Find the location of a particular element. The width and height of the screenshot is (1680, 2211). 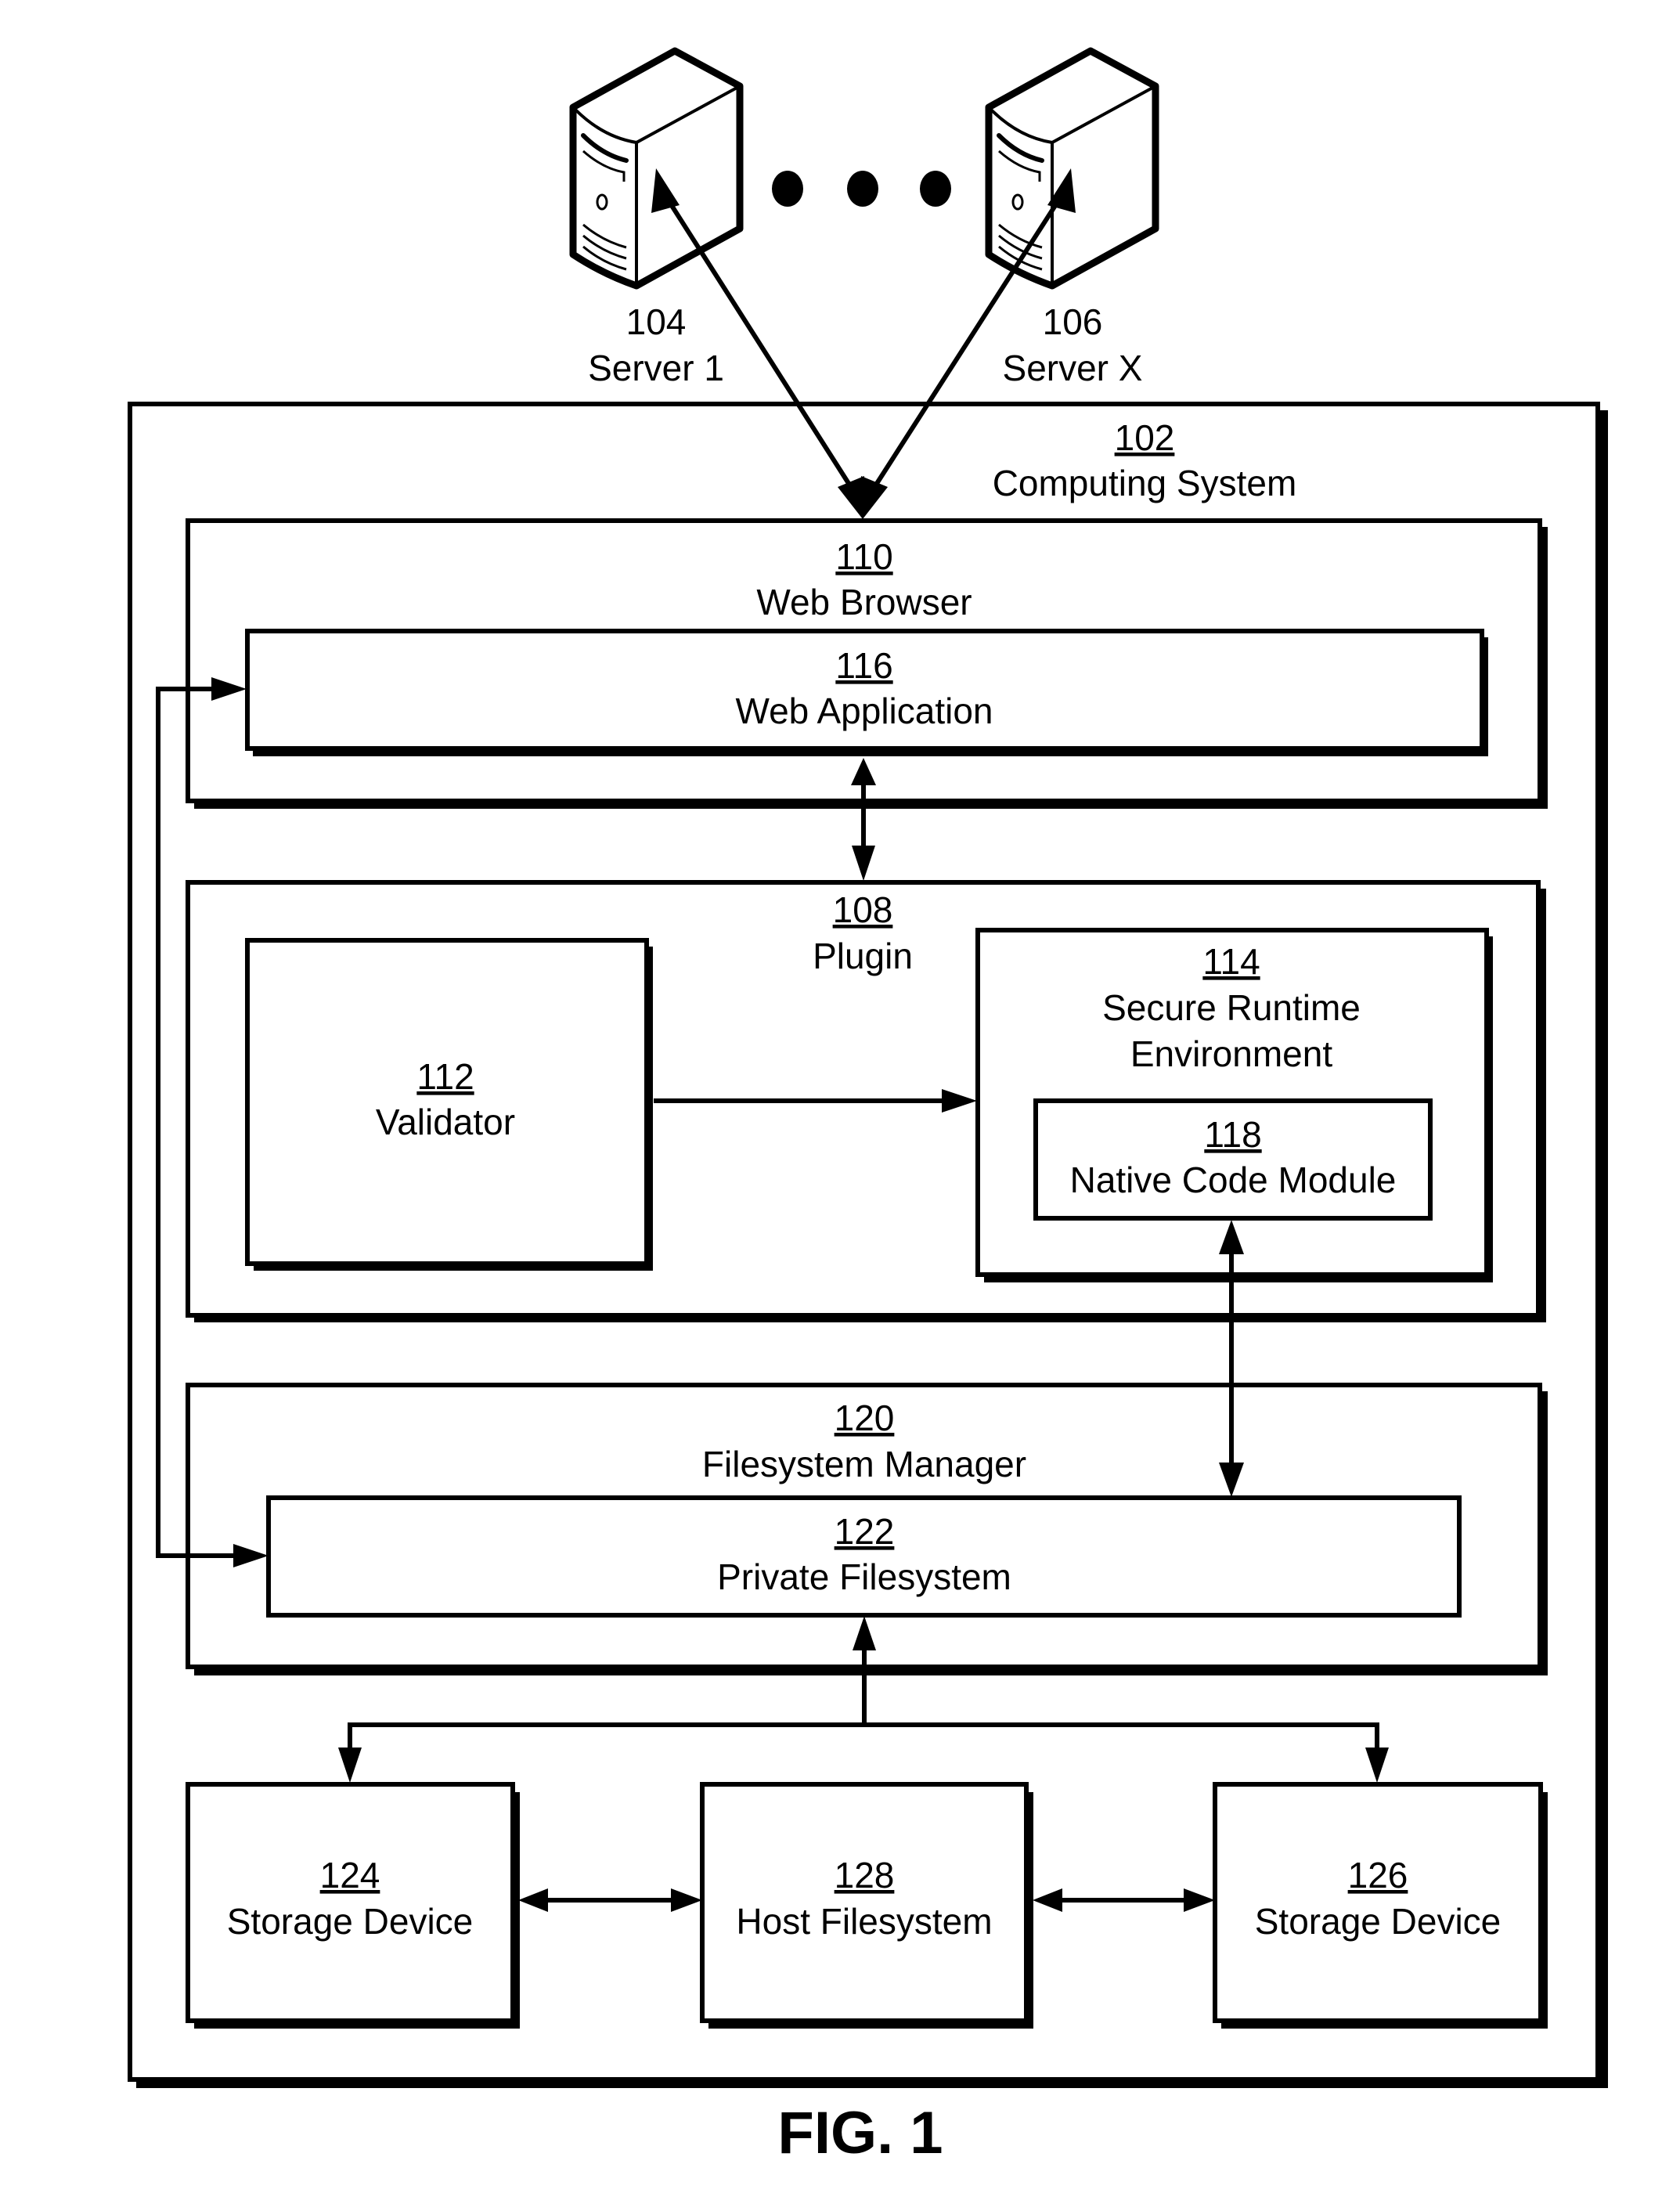

storage-device-124-label: Storage Device is located at coordinates (350, 1921).